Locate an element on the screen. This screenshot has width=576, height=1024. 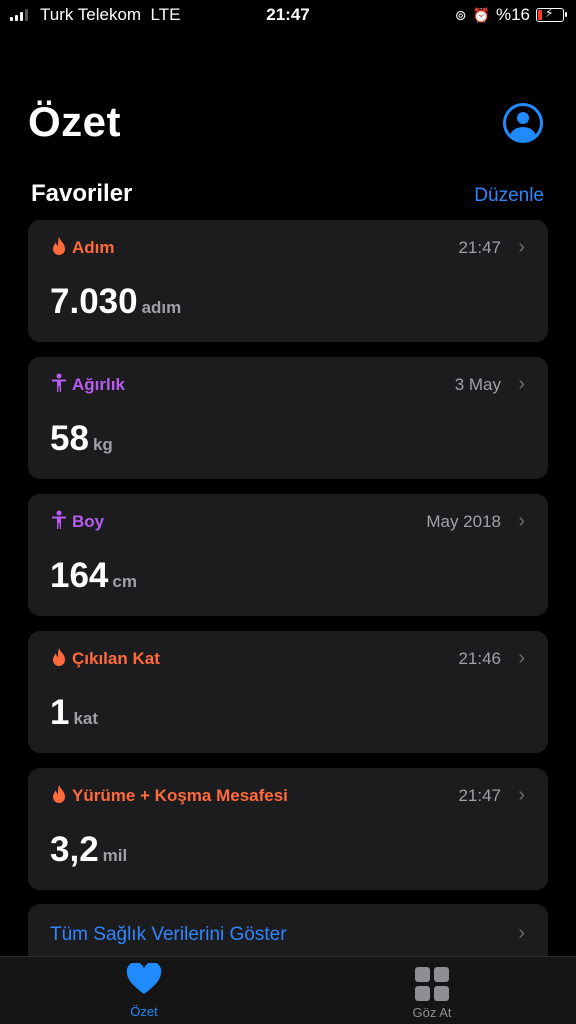
favorite-card-walking-running-distance: Yürüme + Koşma Mesafesi 21:47 › 3,2 mil is located at coordinates (288, 829).